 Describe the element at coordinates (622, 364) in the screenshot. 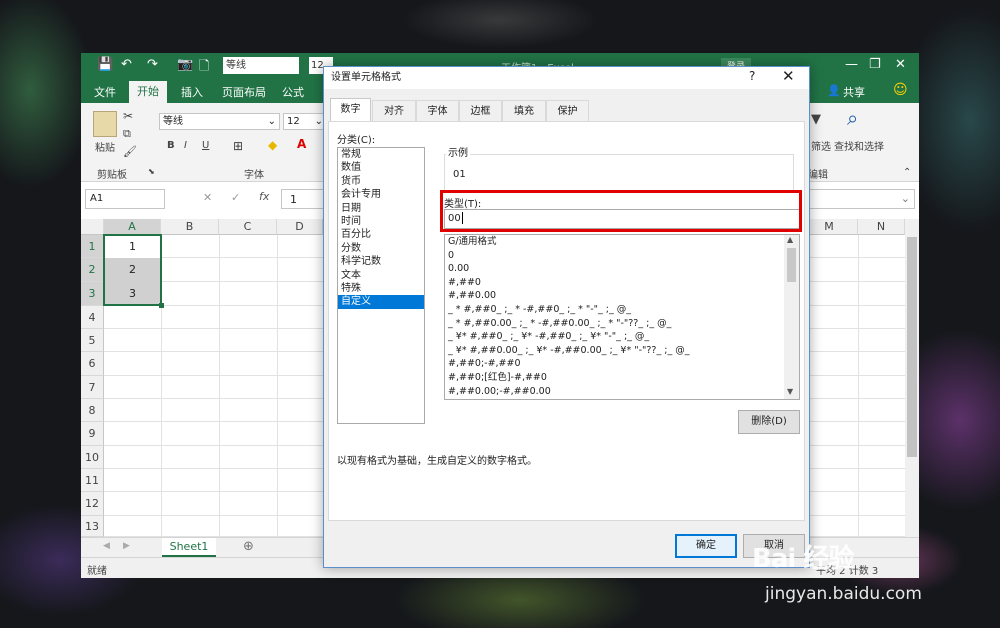

I see `format-code-item: #,##0;-#,##0` at that location.